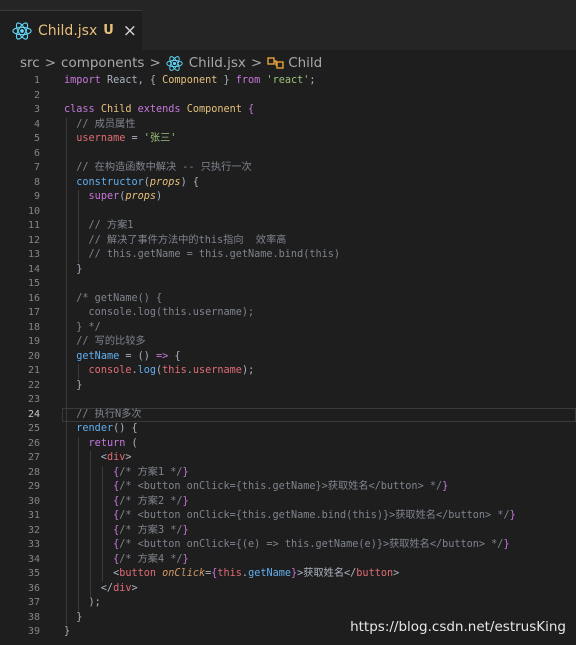  I want to click on code-line: 28 {/* 方案1 */}, so click(288, 473).